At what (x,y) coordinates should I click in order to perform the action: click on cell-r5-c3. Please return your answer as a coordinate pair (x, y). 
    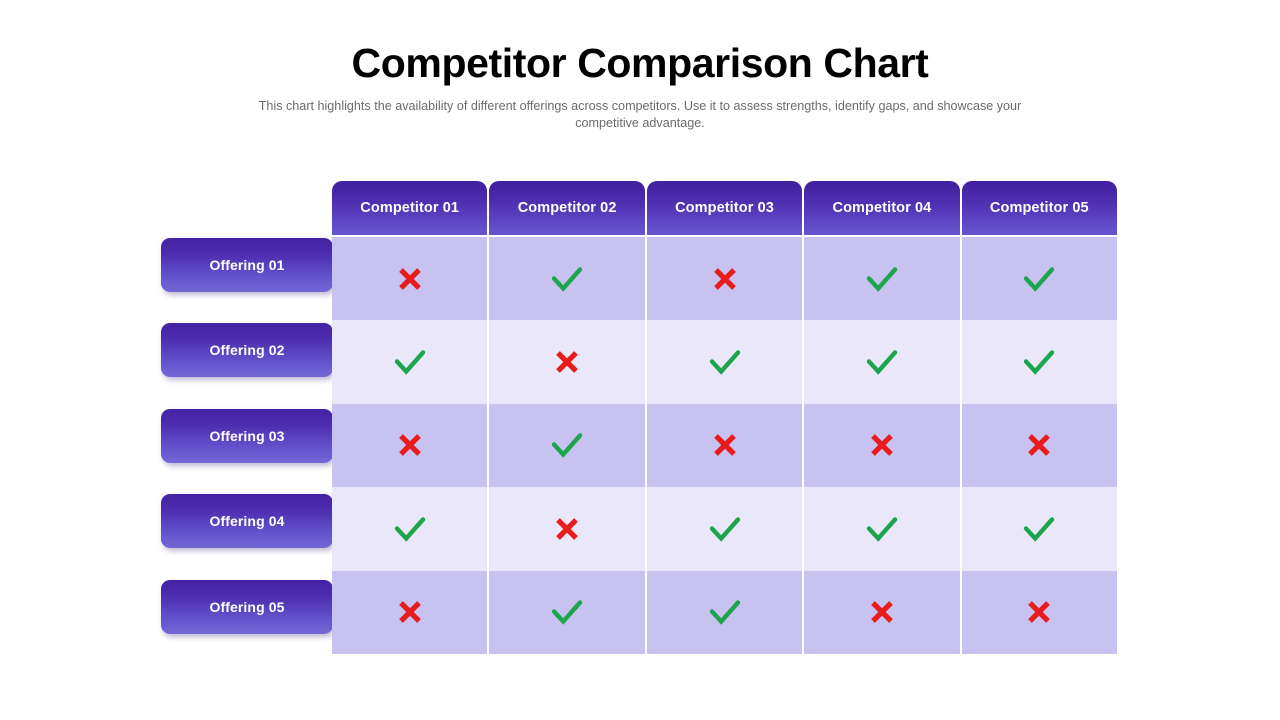
    Looking at the image, I should click on (724, 612).